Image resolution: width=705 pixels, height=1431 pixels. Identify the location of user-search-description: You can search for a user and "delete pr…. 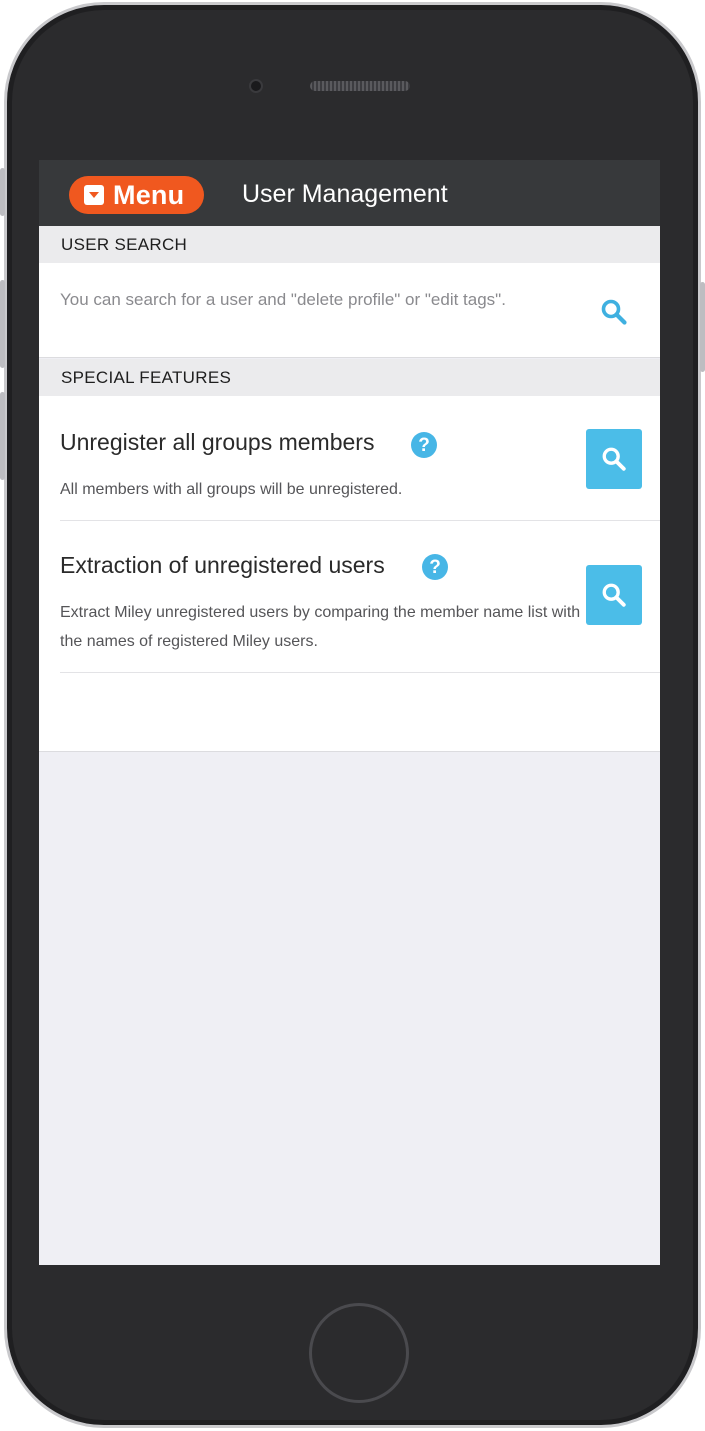
(283, 299).